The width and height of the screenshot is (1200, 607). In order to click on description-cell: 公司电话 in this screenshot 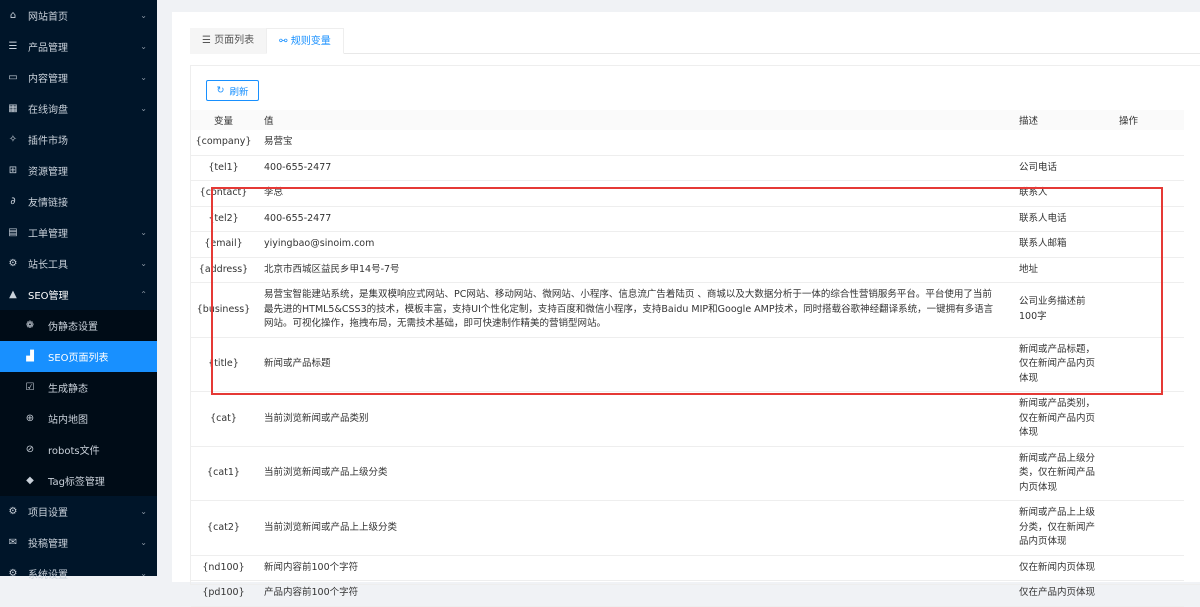, I will do `click(1061, 168)`.